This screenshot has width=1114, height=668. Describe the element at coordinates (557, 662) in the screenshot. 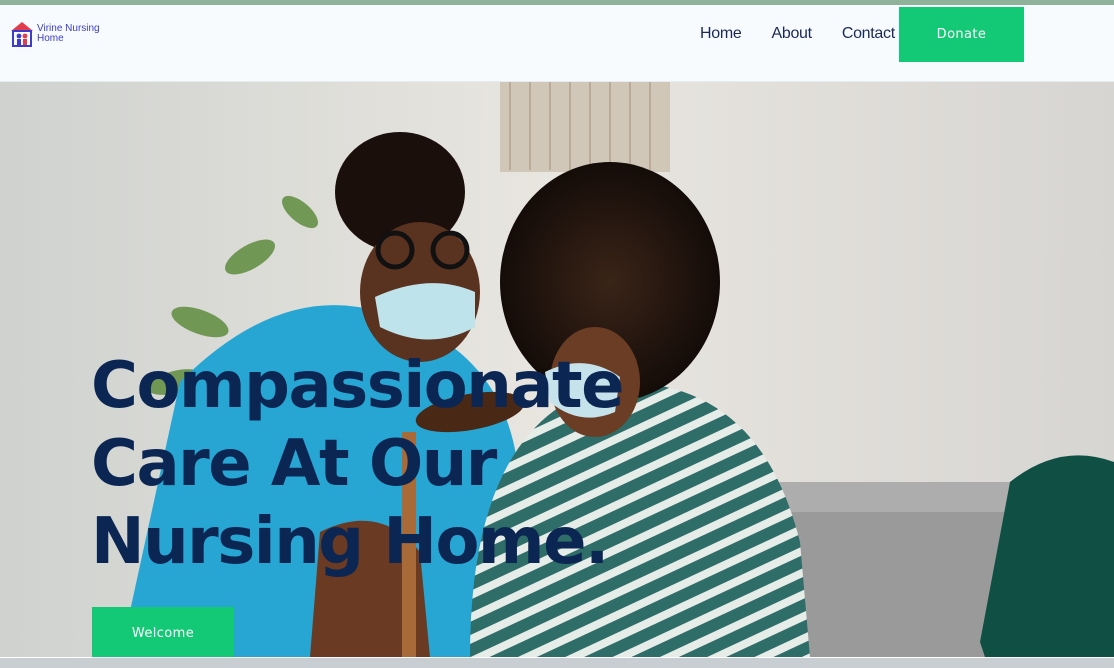

I see `bottom-strip` at that location.